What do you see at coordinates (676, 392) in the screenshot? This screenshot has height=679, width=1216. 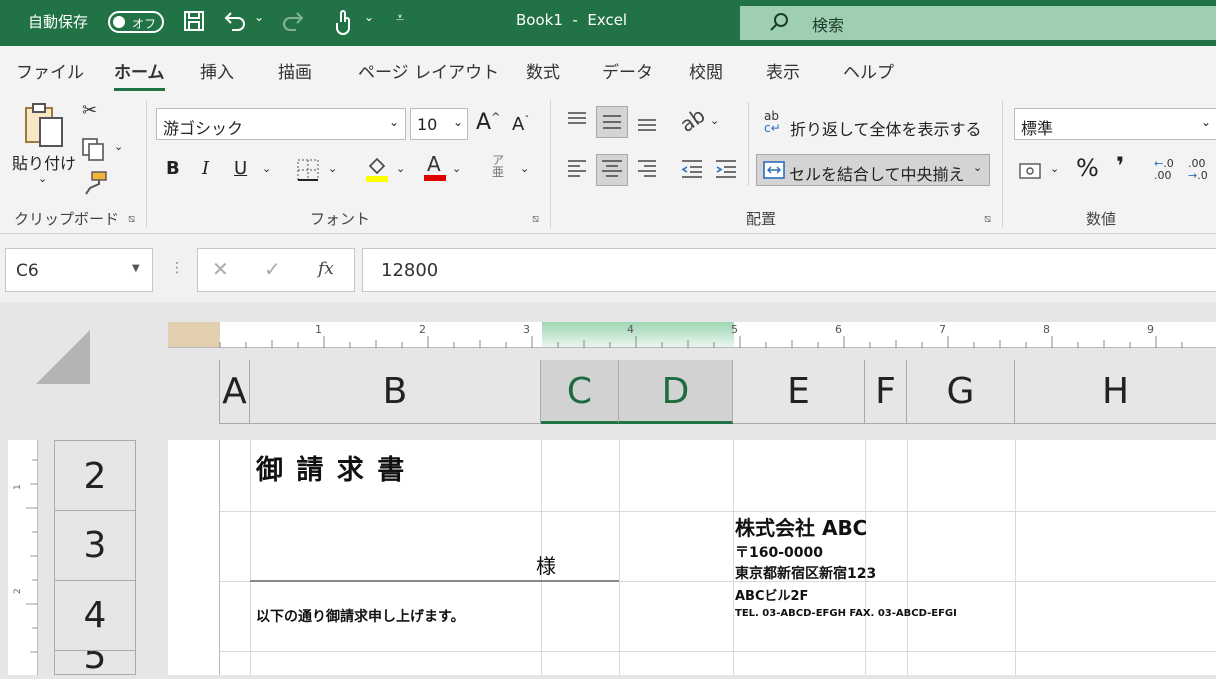 I see `column-header-d: D` at bounding box center [676, 392].